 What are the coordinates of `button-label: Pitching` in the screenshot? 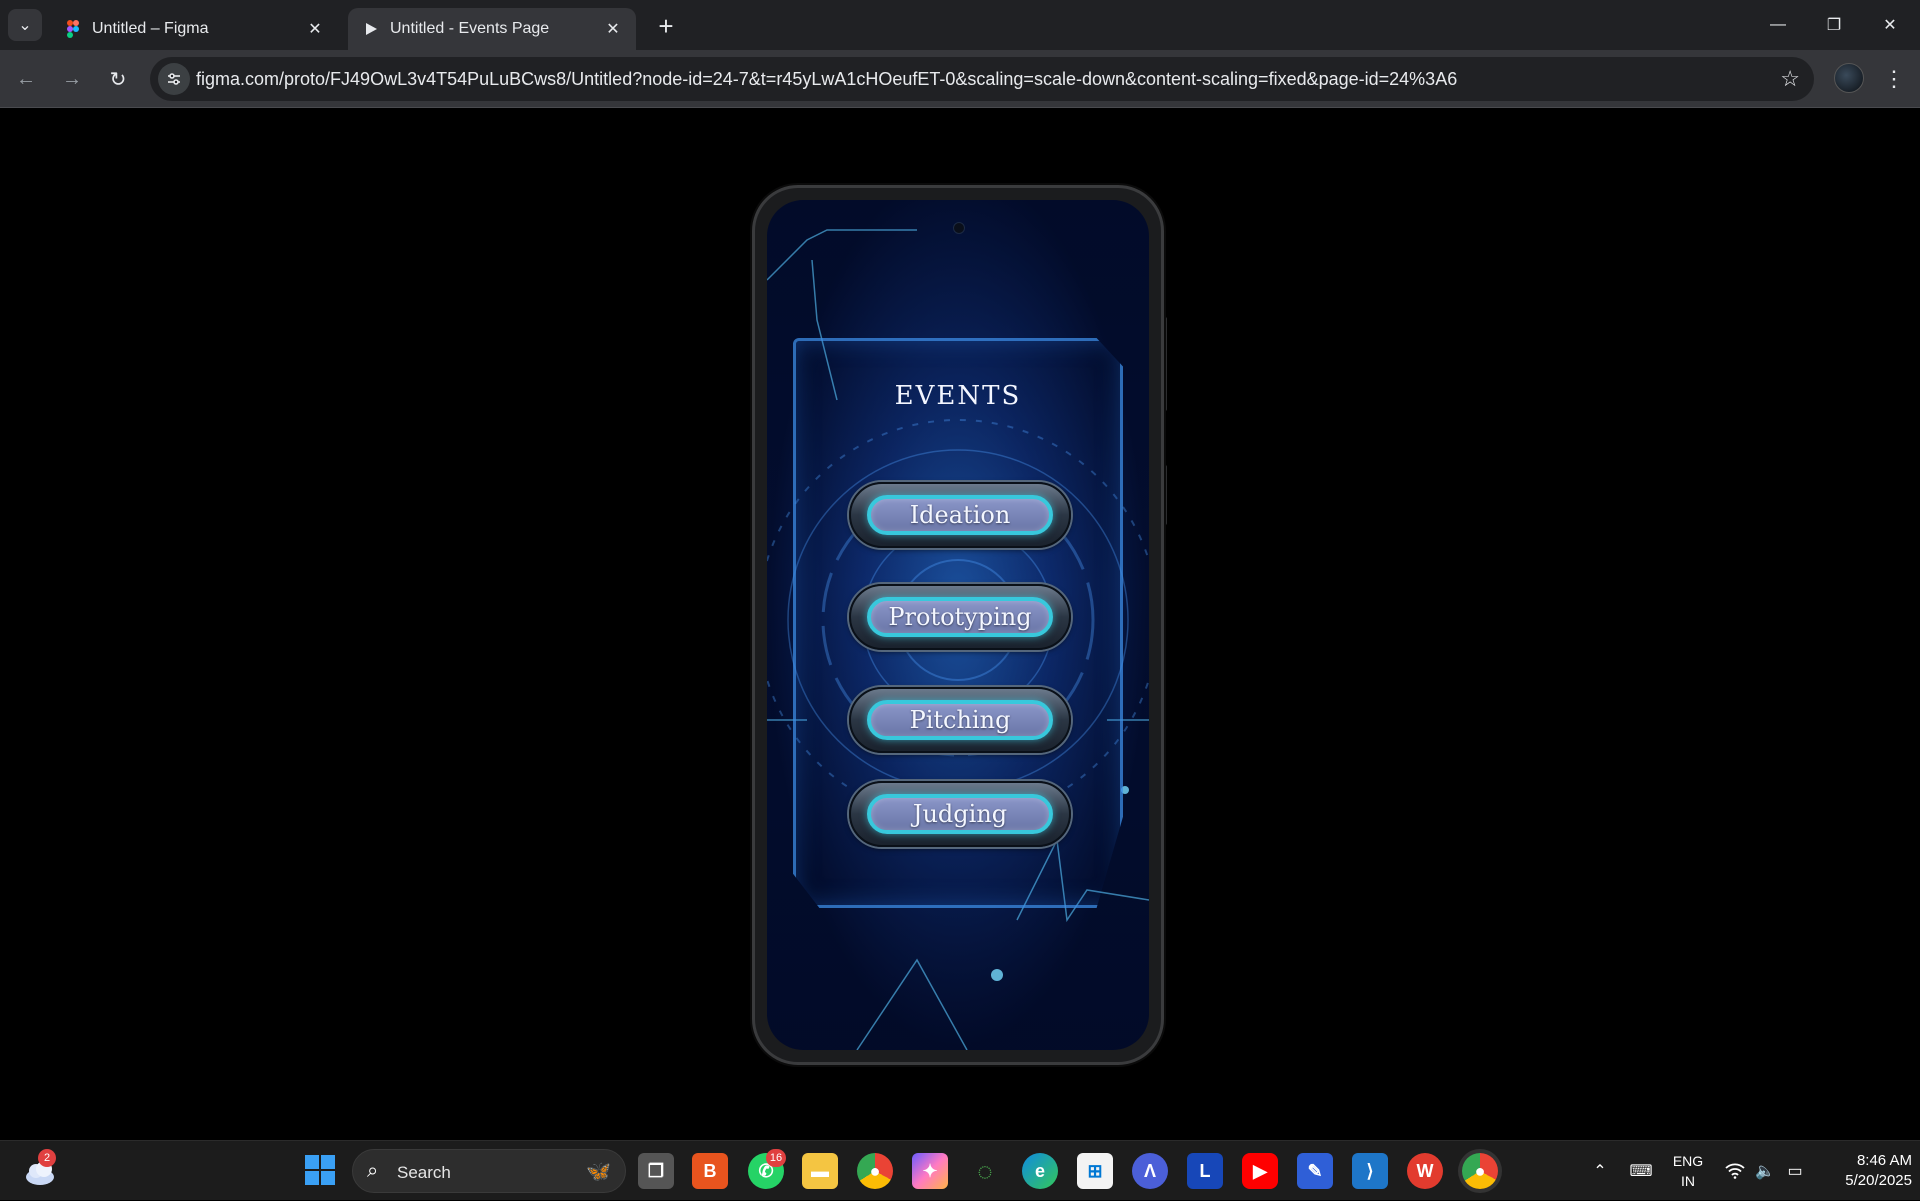 It's located at (960, 720).